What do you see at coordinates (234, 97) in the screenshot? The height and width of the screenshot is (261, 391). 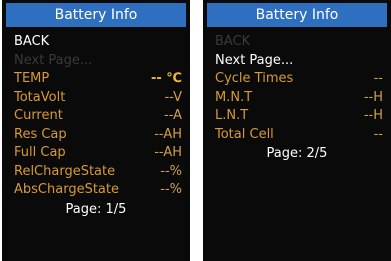 I see `info-label: M.N.T` at bounding box center [234, 97].